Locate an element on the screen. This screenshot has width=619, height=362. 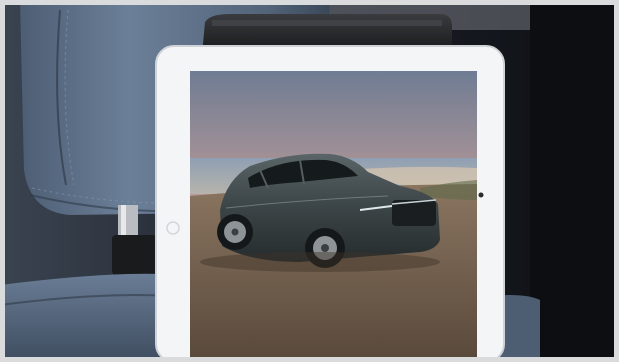
right-shadow is located at coordinates (574, 181).